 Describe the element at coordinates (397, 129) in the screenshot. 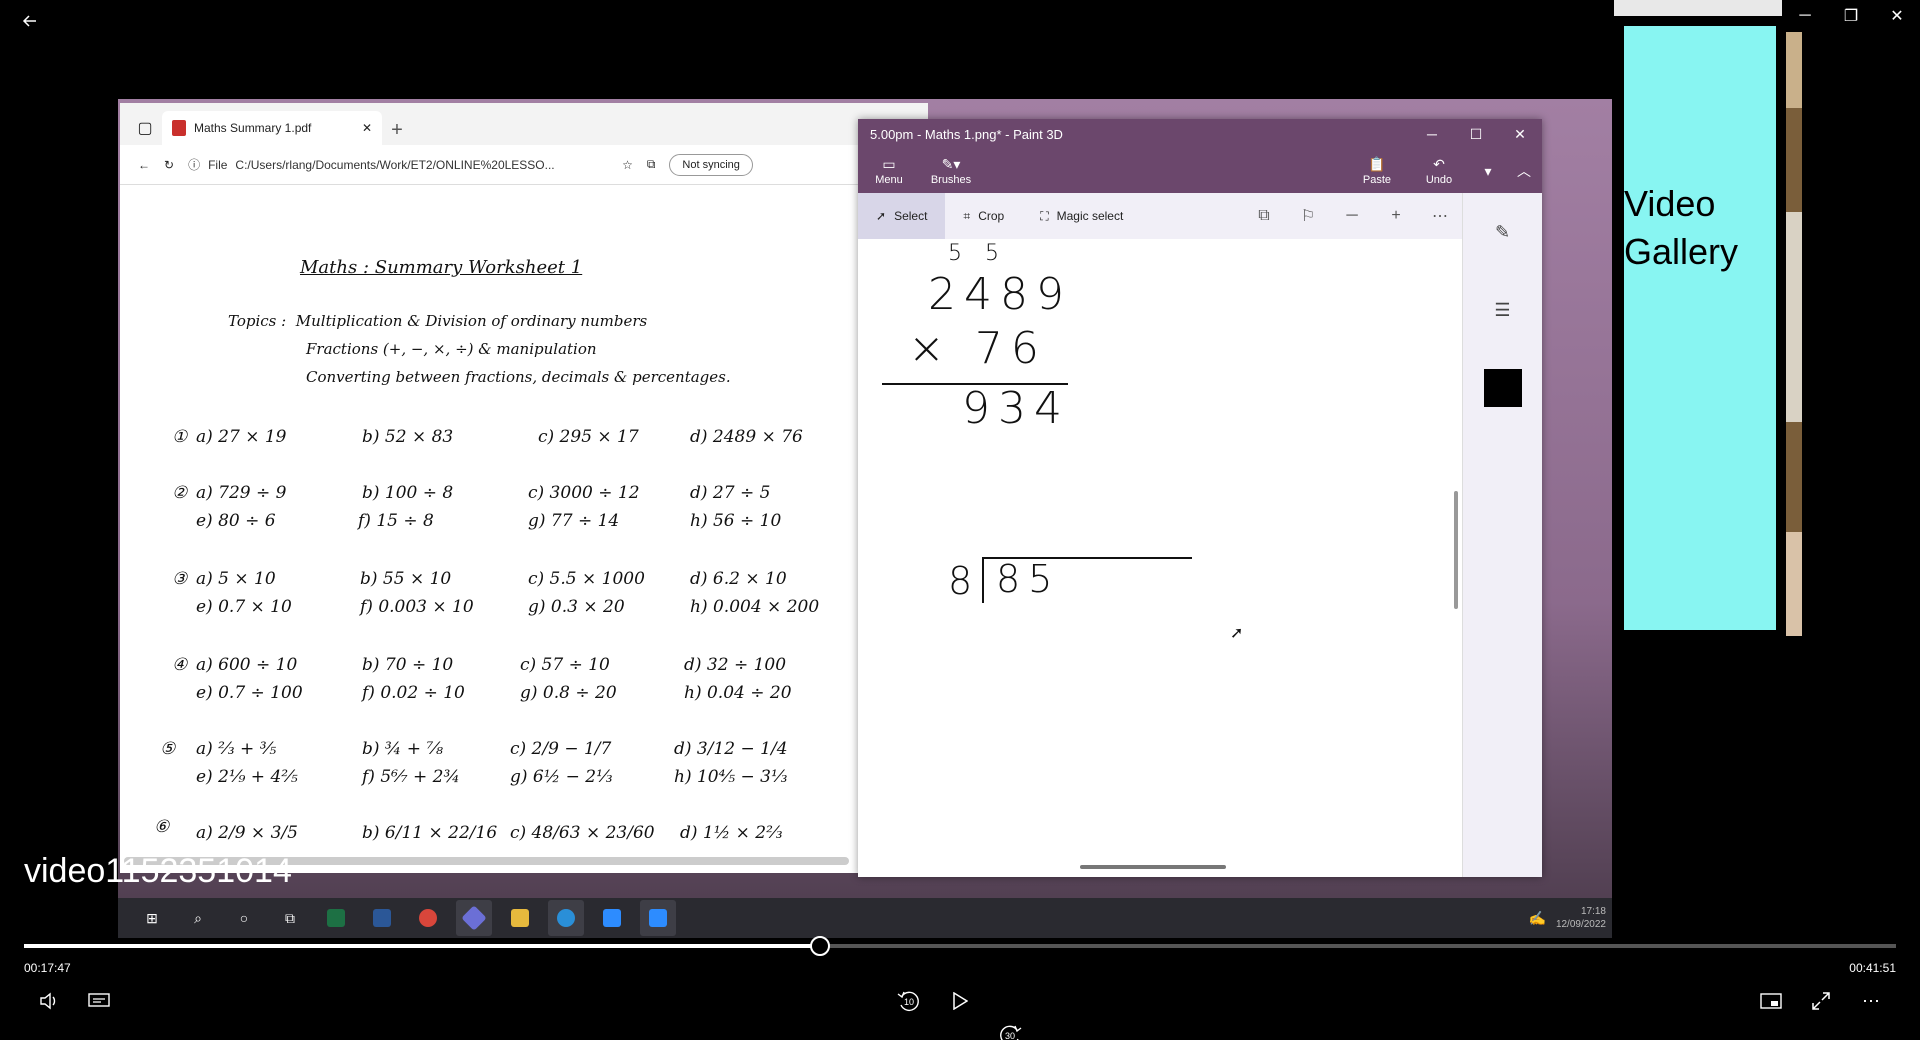

I see `new-tab-icon: +` at that location.